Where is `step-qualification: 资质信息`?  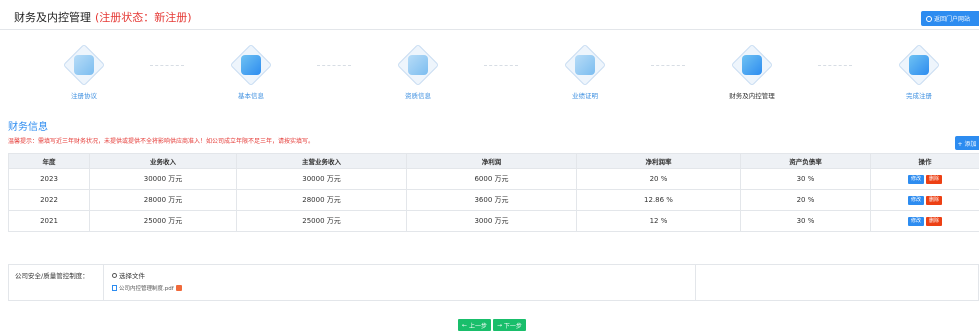
step-qualification: 资质信息 is located at coordinates (418, 69).